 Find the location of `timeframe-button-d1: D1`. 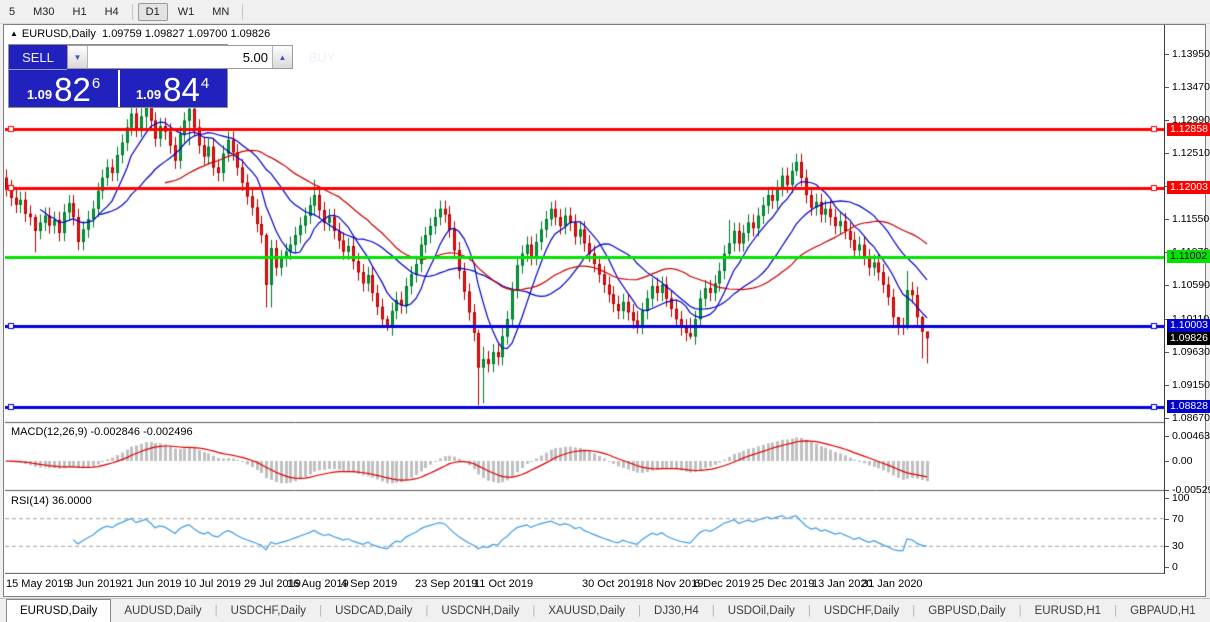

timeframe-button-d1: D1 is located at coordinates (152, 11).